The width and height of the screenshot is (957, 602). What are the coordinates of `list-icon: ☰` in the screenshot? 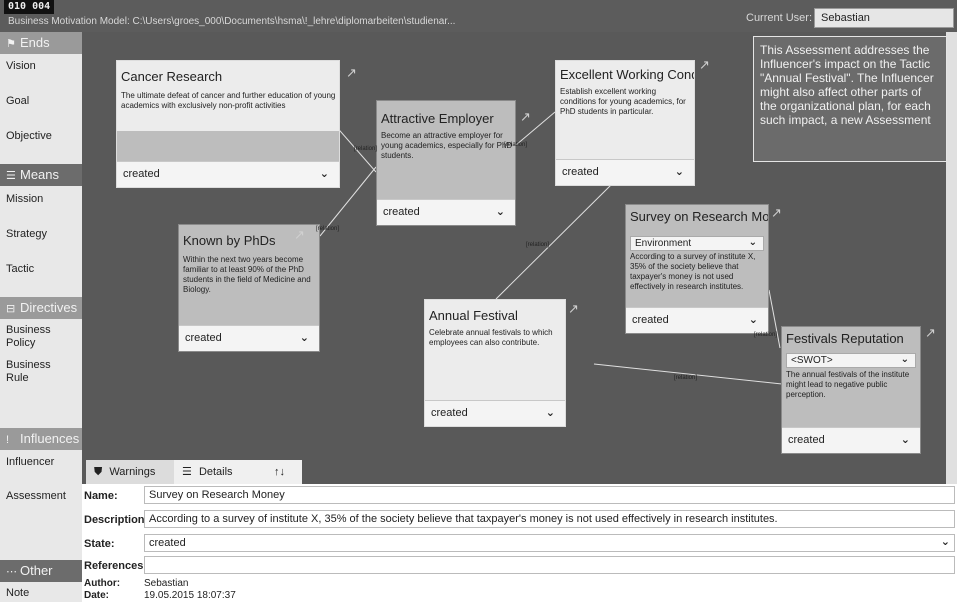 It's located at (187, 472).